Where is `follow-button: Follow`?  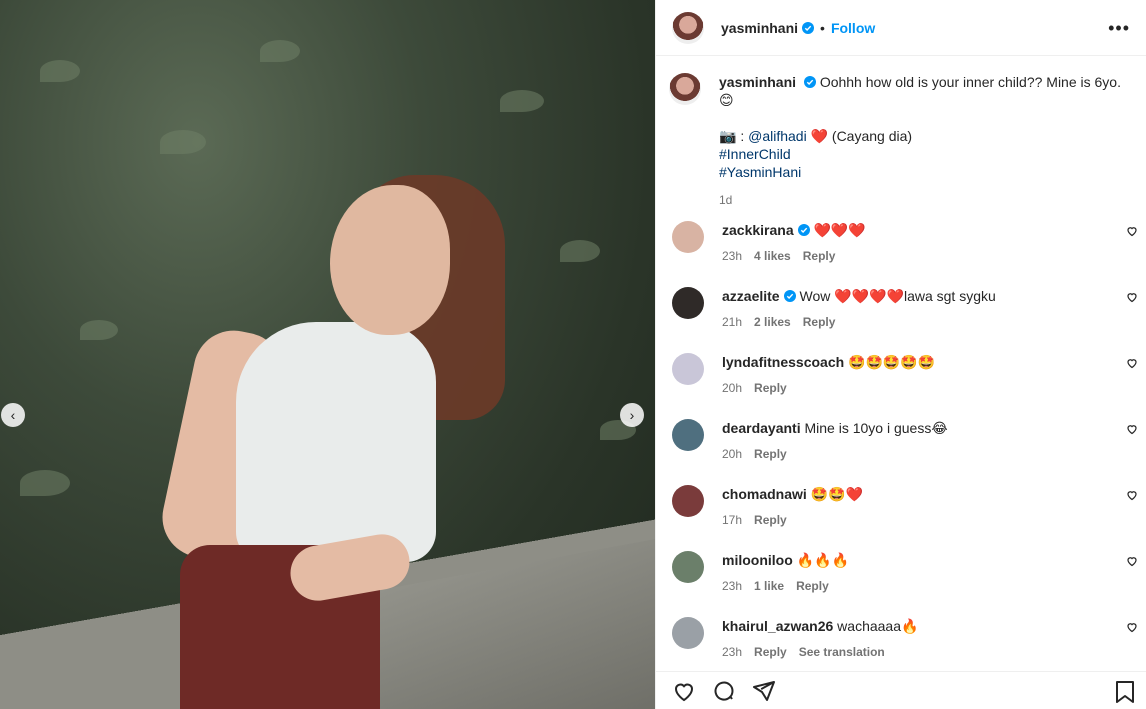
follow-button: Follow is located at coordinates (853, 28).